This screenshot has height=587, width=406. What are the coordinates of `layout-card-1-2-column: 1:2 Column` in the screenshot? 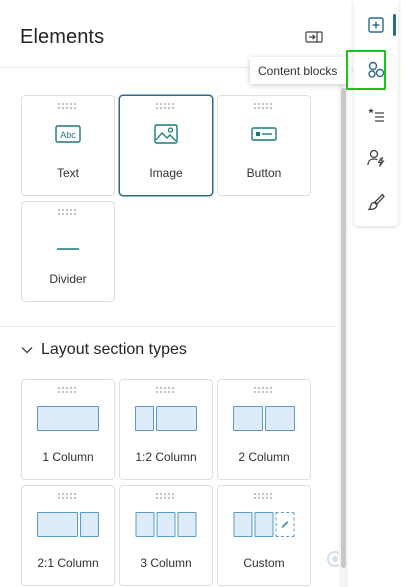 It's located at (166, 429).